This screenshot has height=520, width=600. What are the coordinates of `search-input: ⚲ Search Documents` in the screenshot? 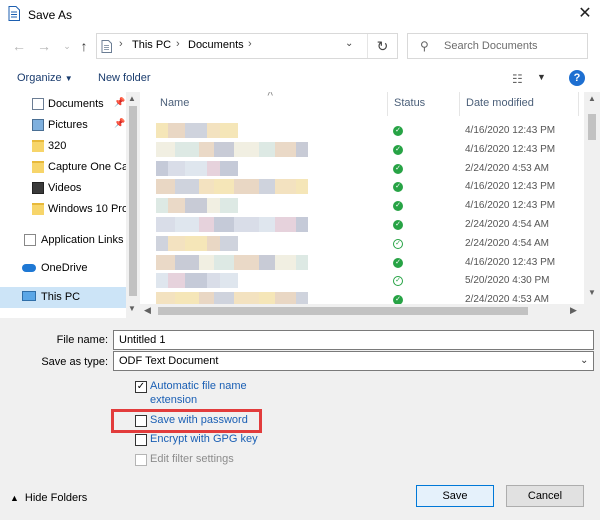 It's located at (497, 46).